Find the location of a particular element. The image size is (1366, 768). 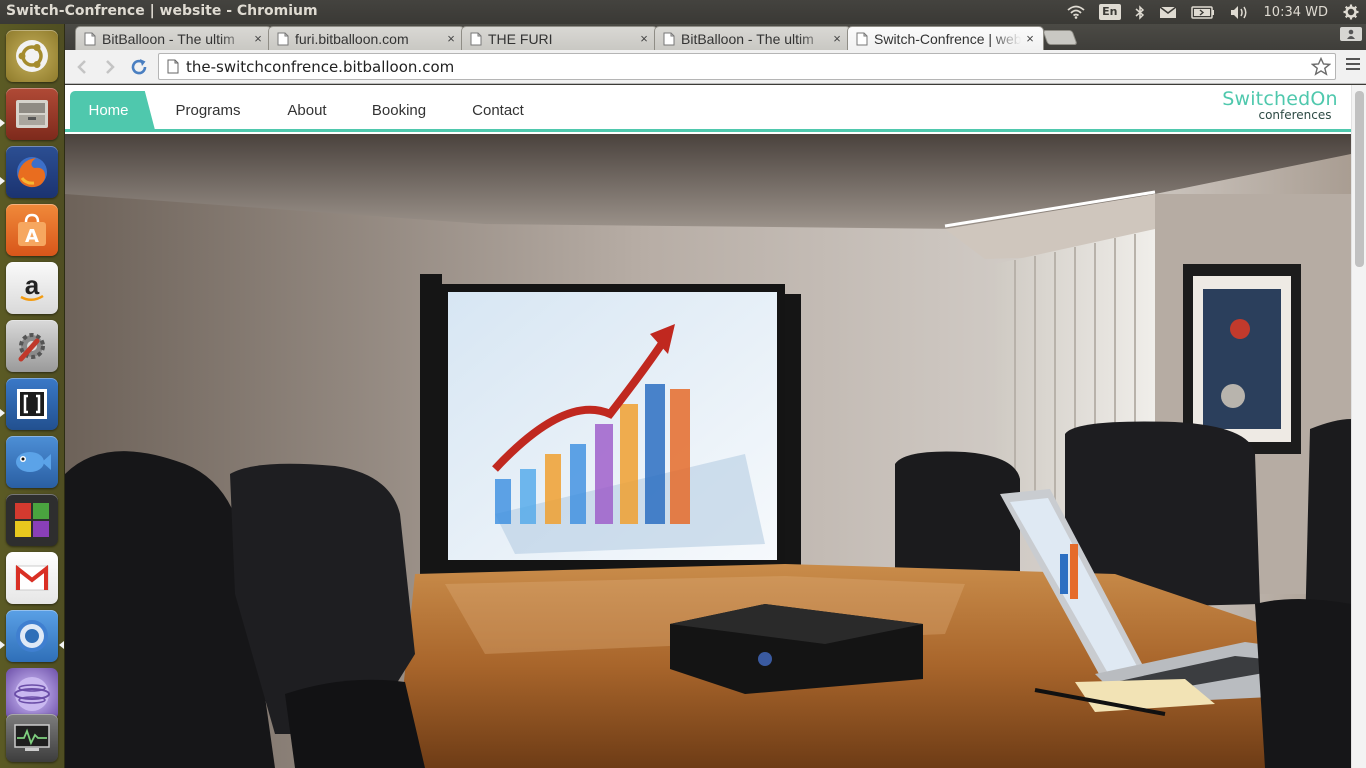

chromium-focused-pip is located at coordinates (61, 645).